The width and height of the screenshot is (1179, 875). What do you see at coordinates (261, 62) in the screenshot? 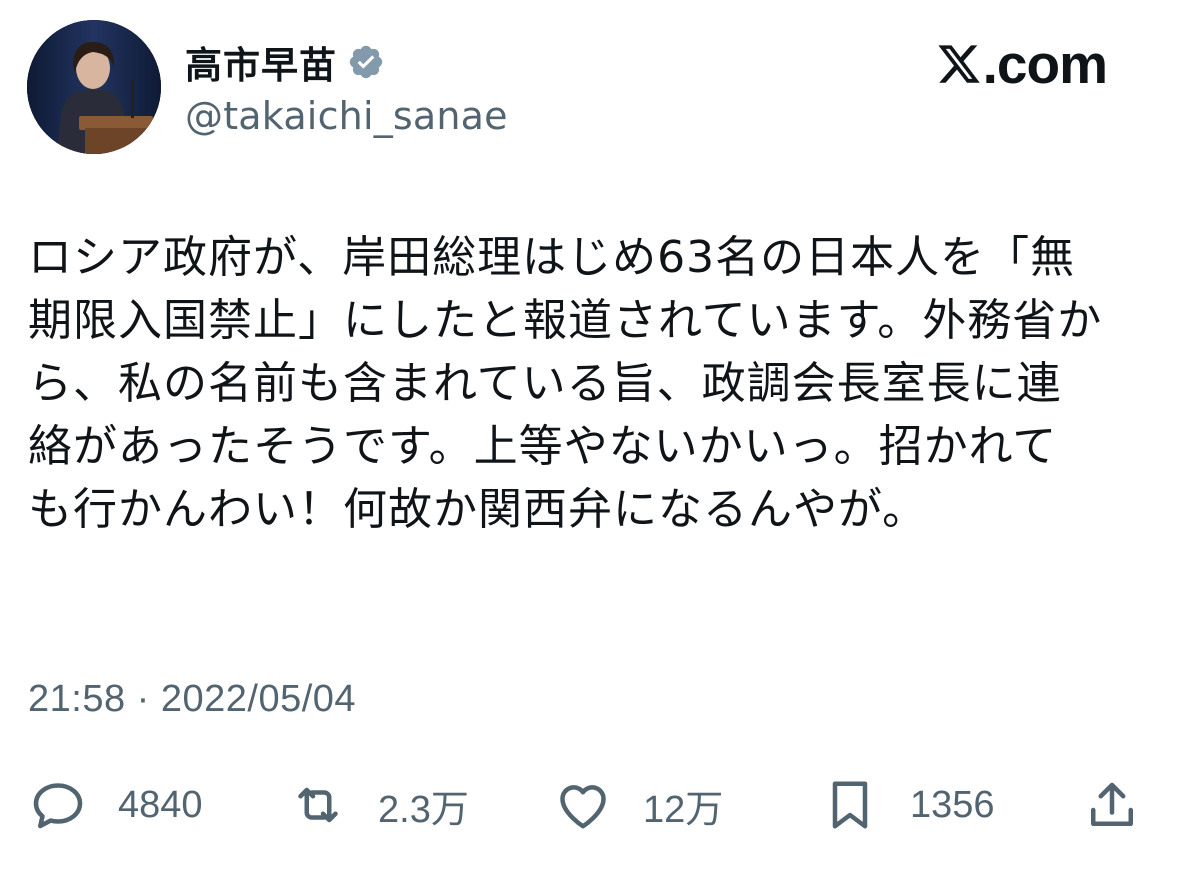
I see `display-name: 高市早苗` at bounding box center [261, 62].